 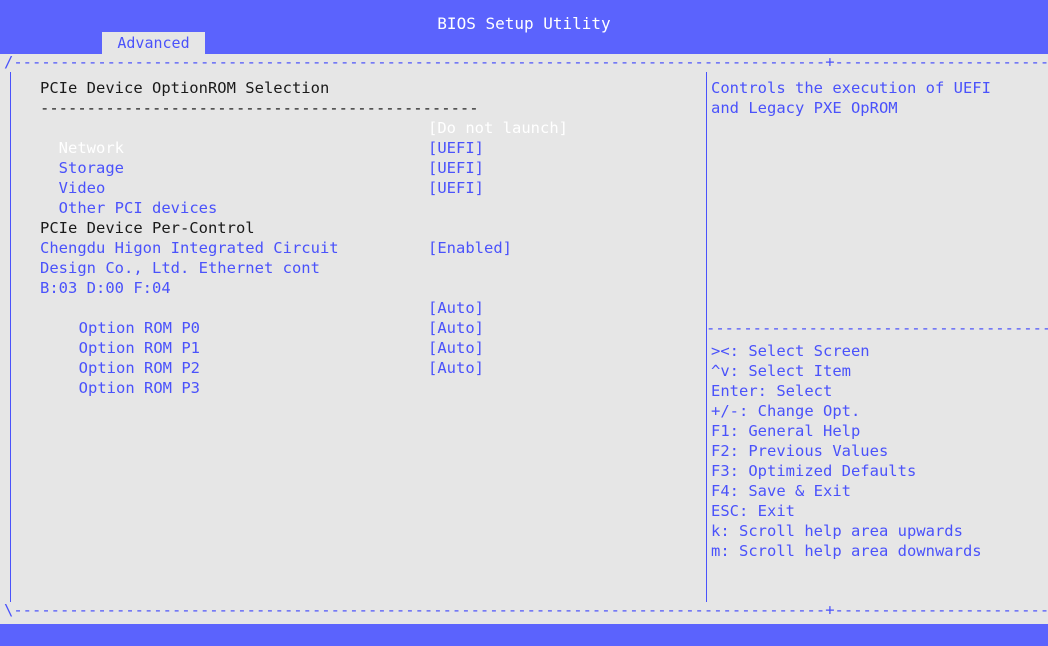 I want to click on device-bdf: B:03 D:00 F:04, so click(x=105, y=288).